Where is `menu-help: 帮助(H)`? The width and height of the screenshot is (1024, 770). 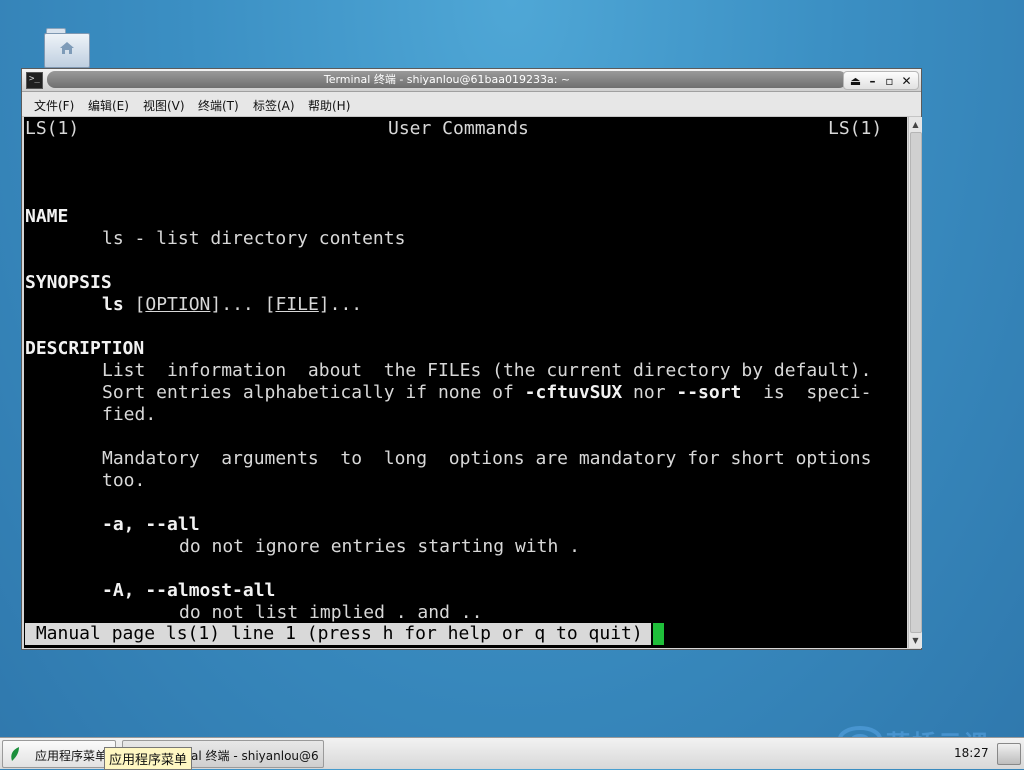
menu-help: 帮助(H) is located at coordinates (329, 105).